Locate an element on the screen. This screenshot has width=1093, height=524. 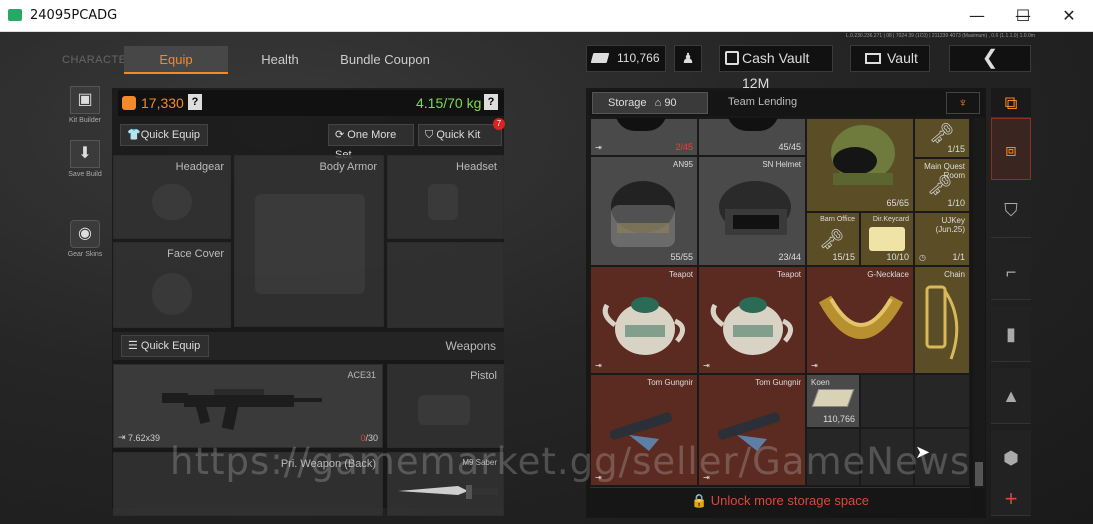
storage-tab: Storage ⌂ 90 Rows is located at coordinates (650, 110).